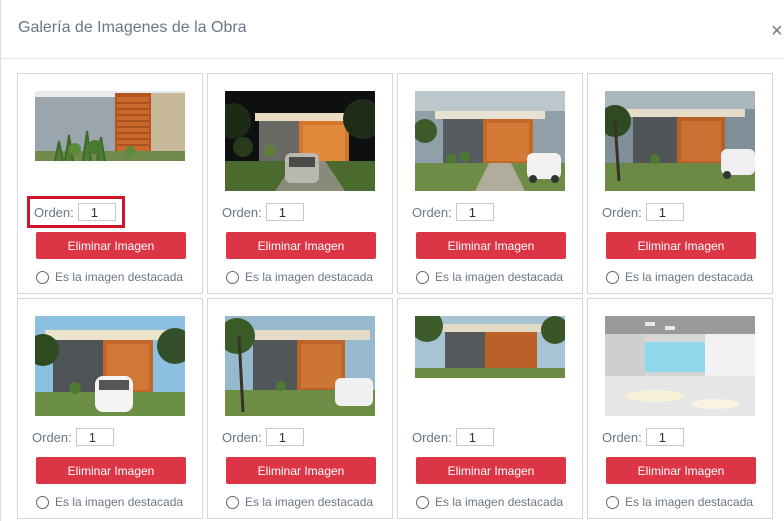 The height and width of the screenshot is (521, 784). I want to click on close-icon: ×, so click(777, 31).